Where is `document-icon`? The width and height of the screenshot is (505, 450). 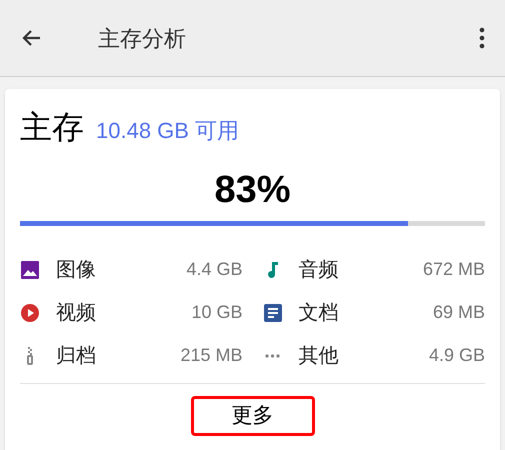 document-icon is located at coordinates (272, 312).